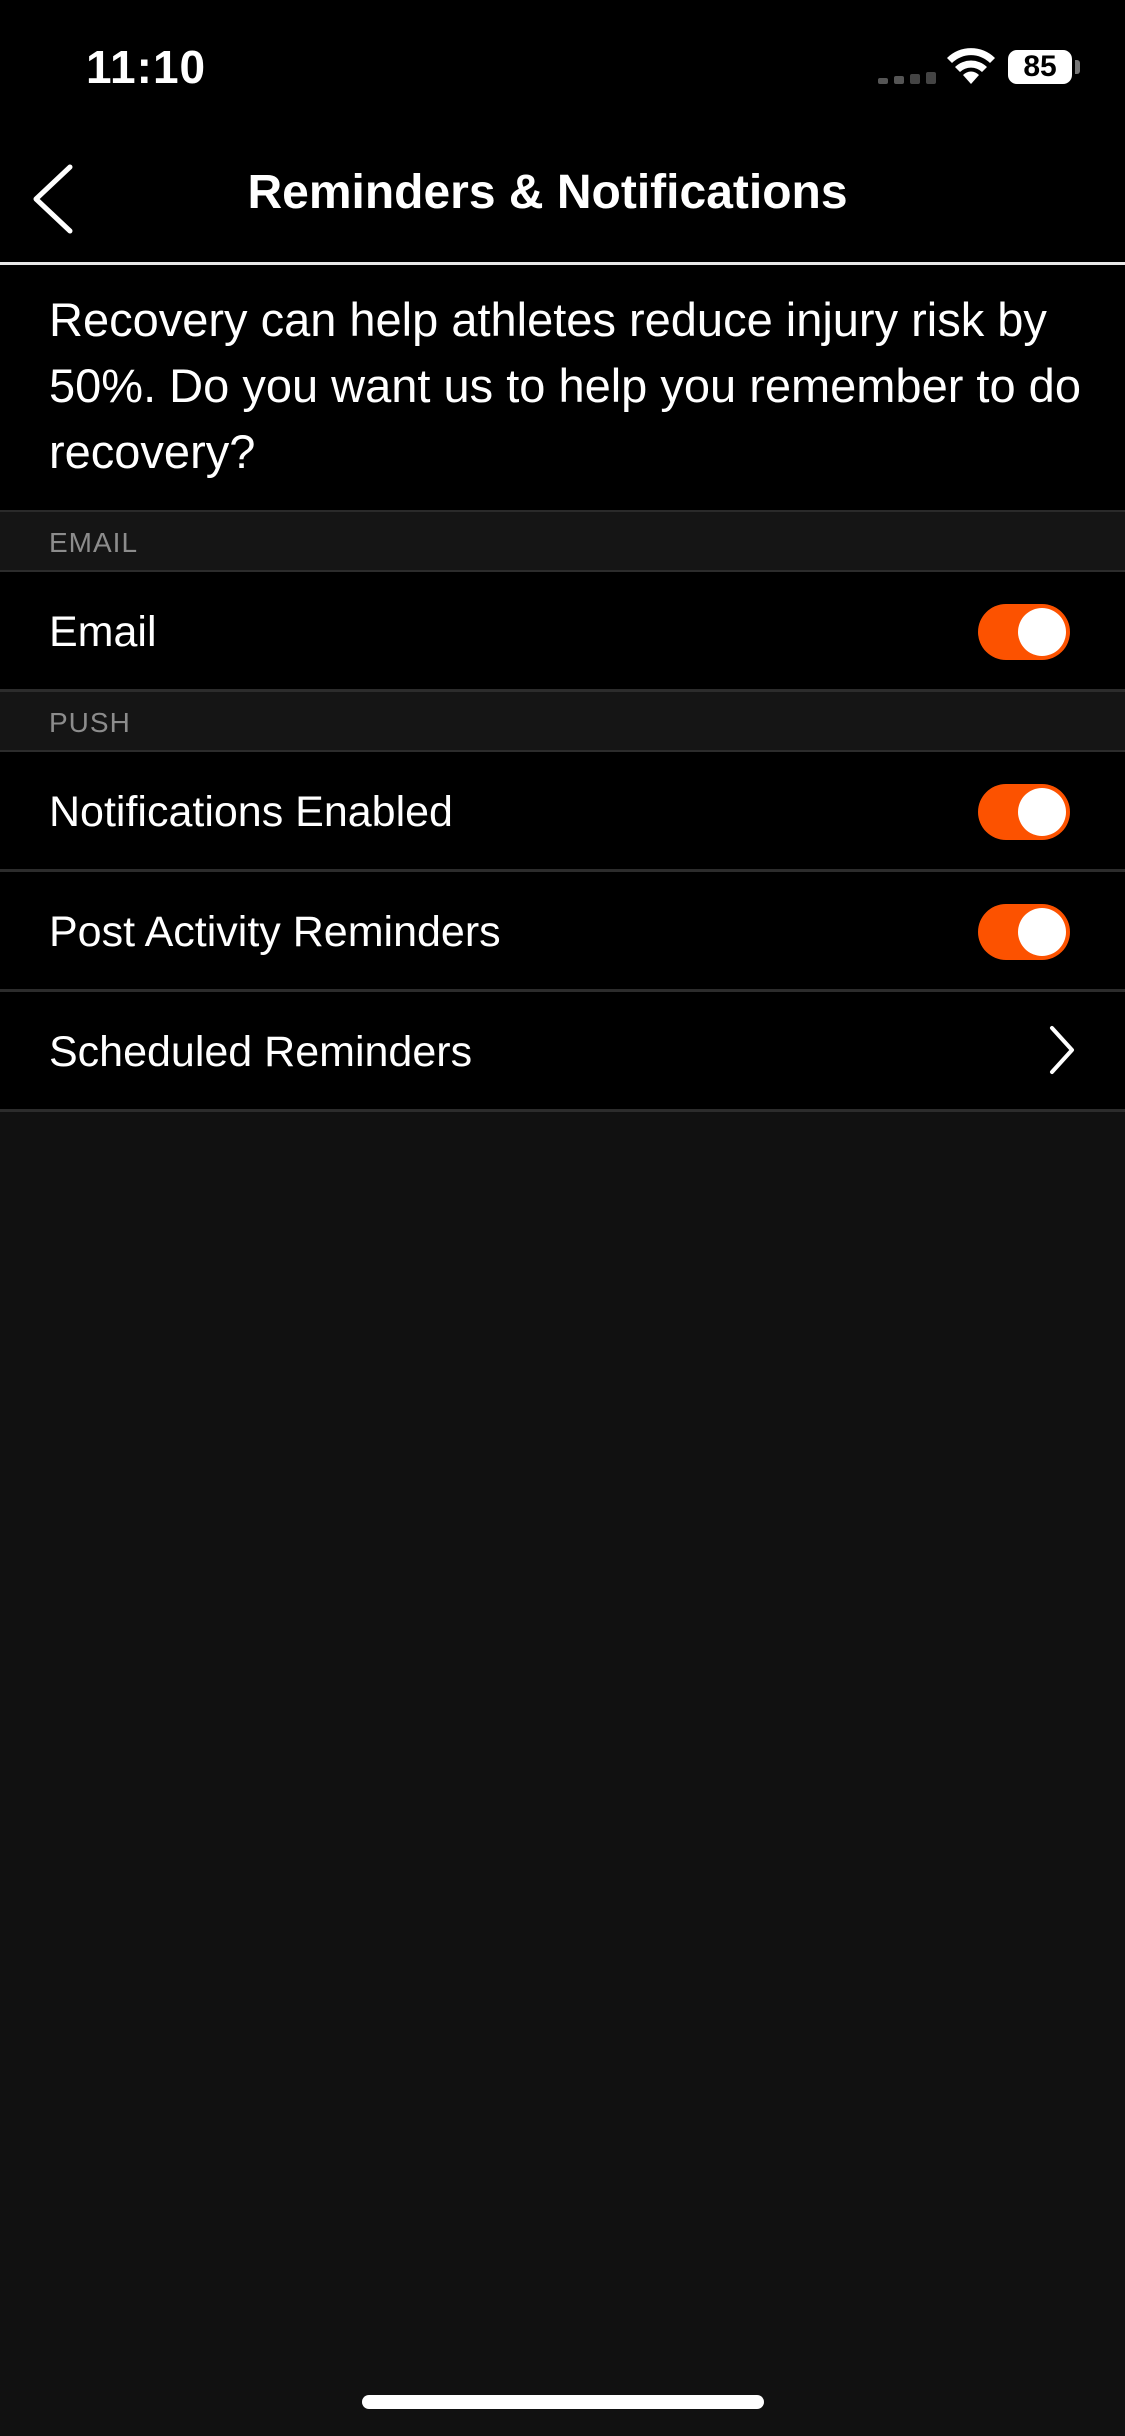 Image resolution: width=1125 pixels, height=2436 pixels. What do you see at coordinates (1062, 1050) in the screenshot?
I see `chevron-right-icon` at bounding box center [1062, 1050].